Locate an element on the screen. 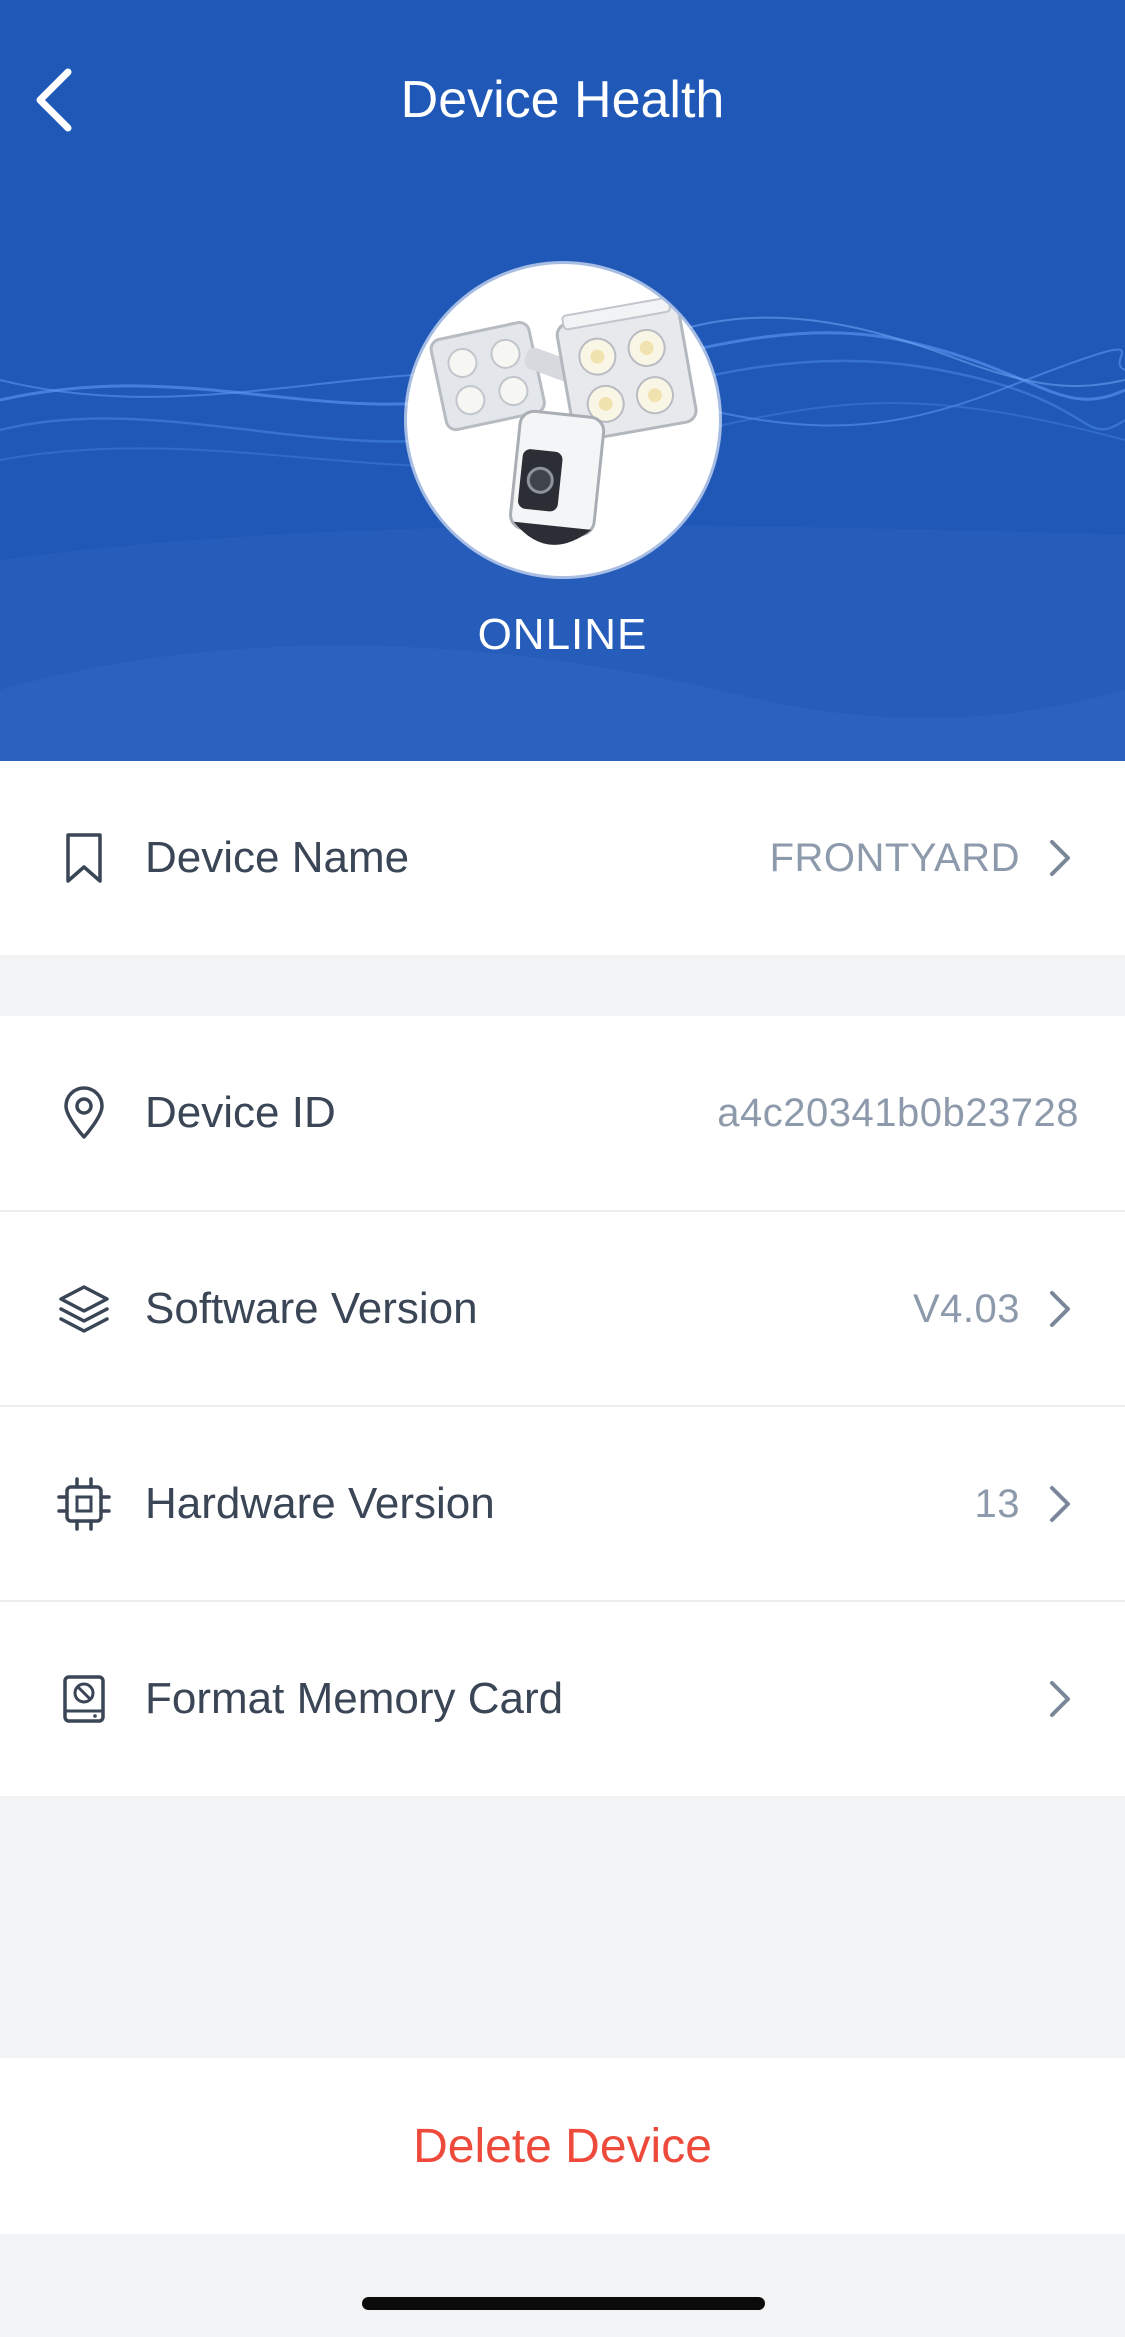  format-memory-card-row: Format Memory Card is located at coordinates (562, 1699).